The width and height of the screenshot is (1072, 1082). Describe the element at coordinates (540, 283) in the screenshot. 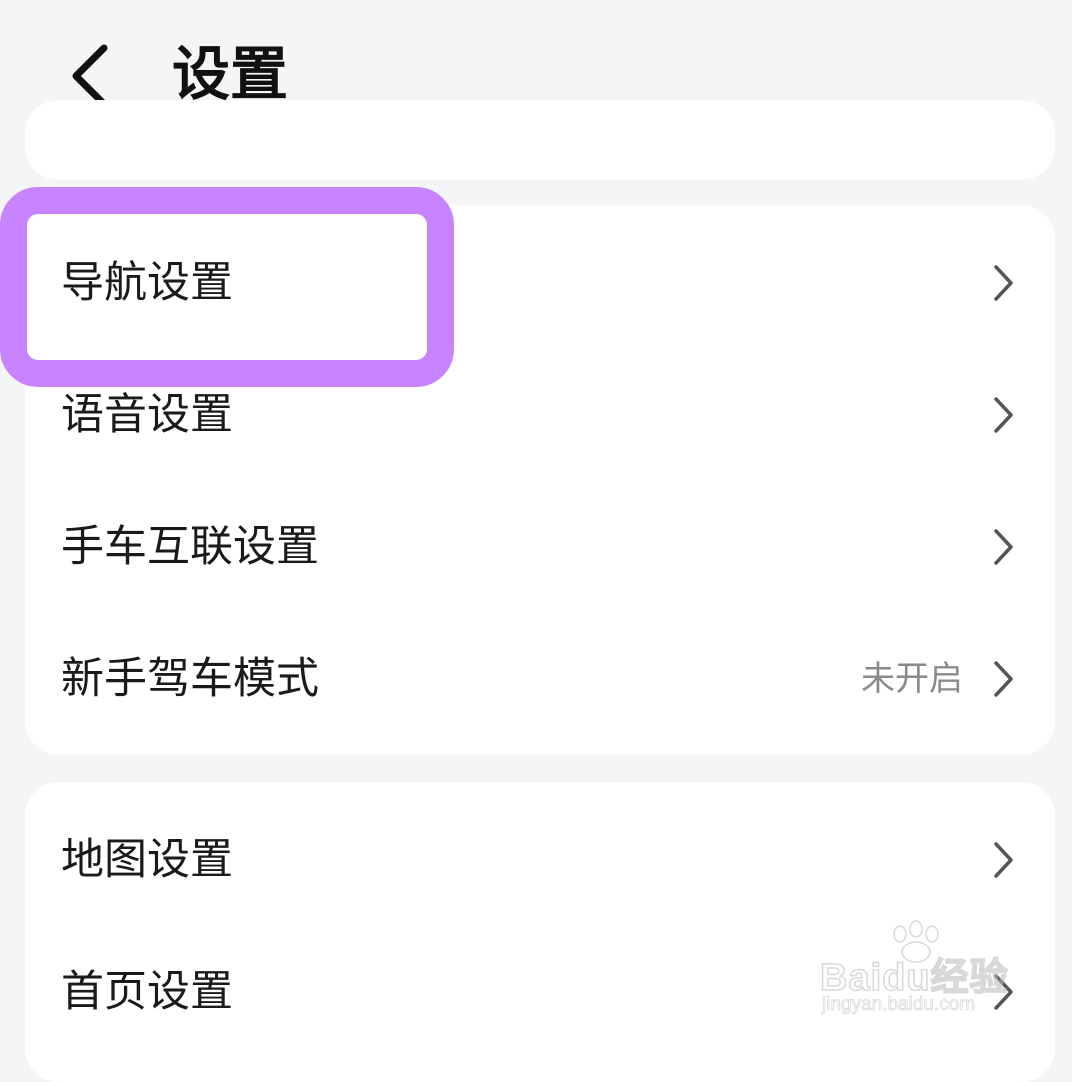

I see `settings-row-navigation: 导航设置` at that location.